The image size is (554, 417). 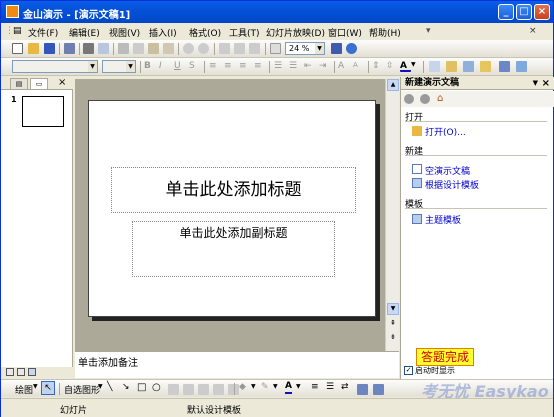 I want to click on decrease-indent-icon: ⇤, so click(x=309, y=66).